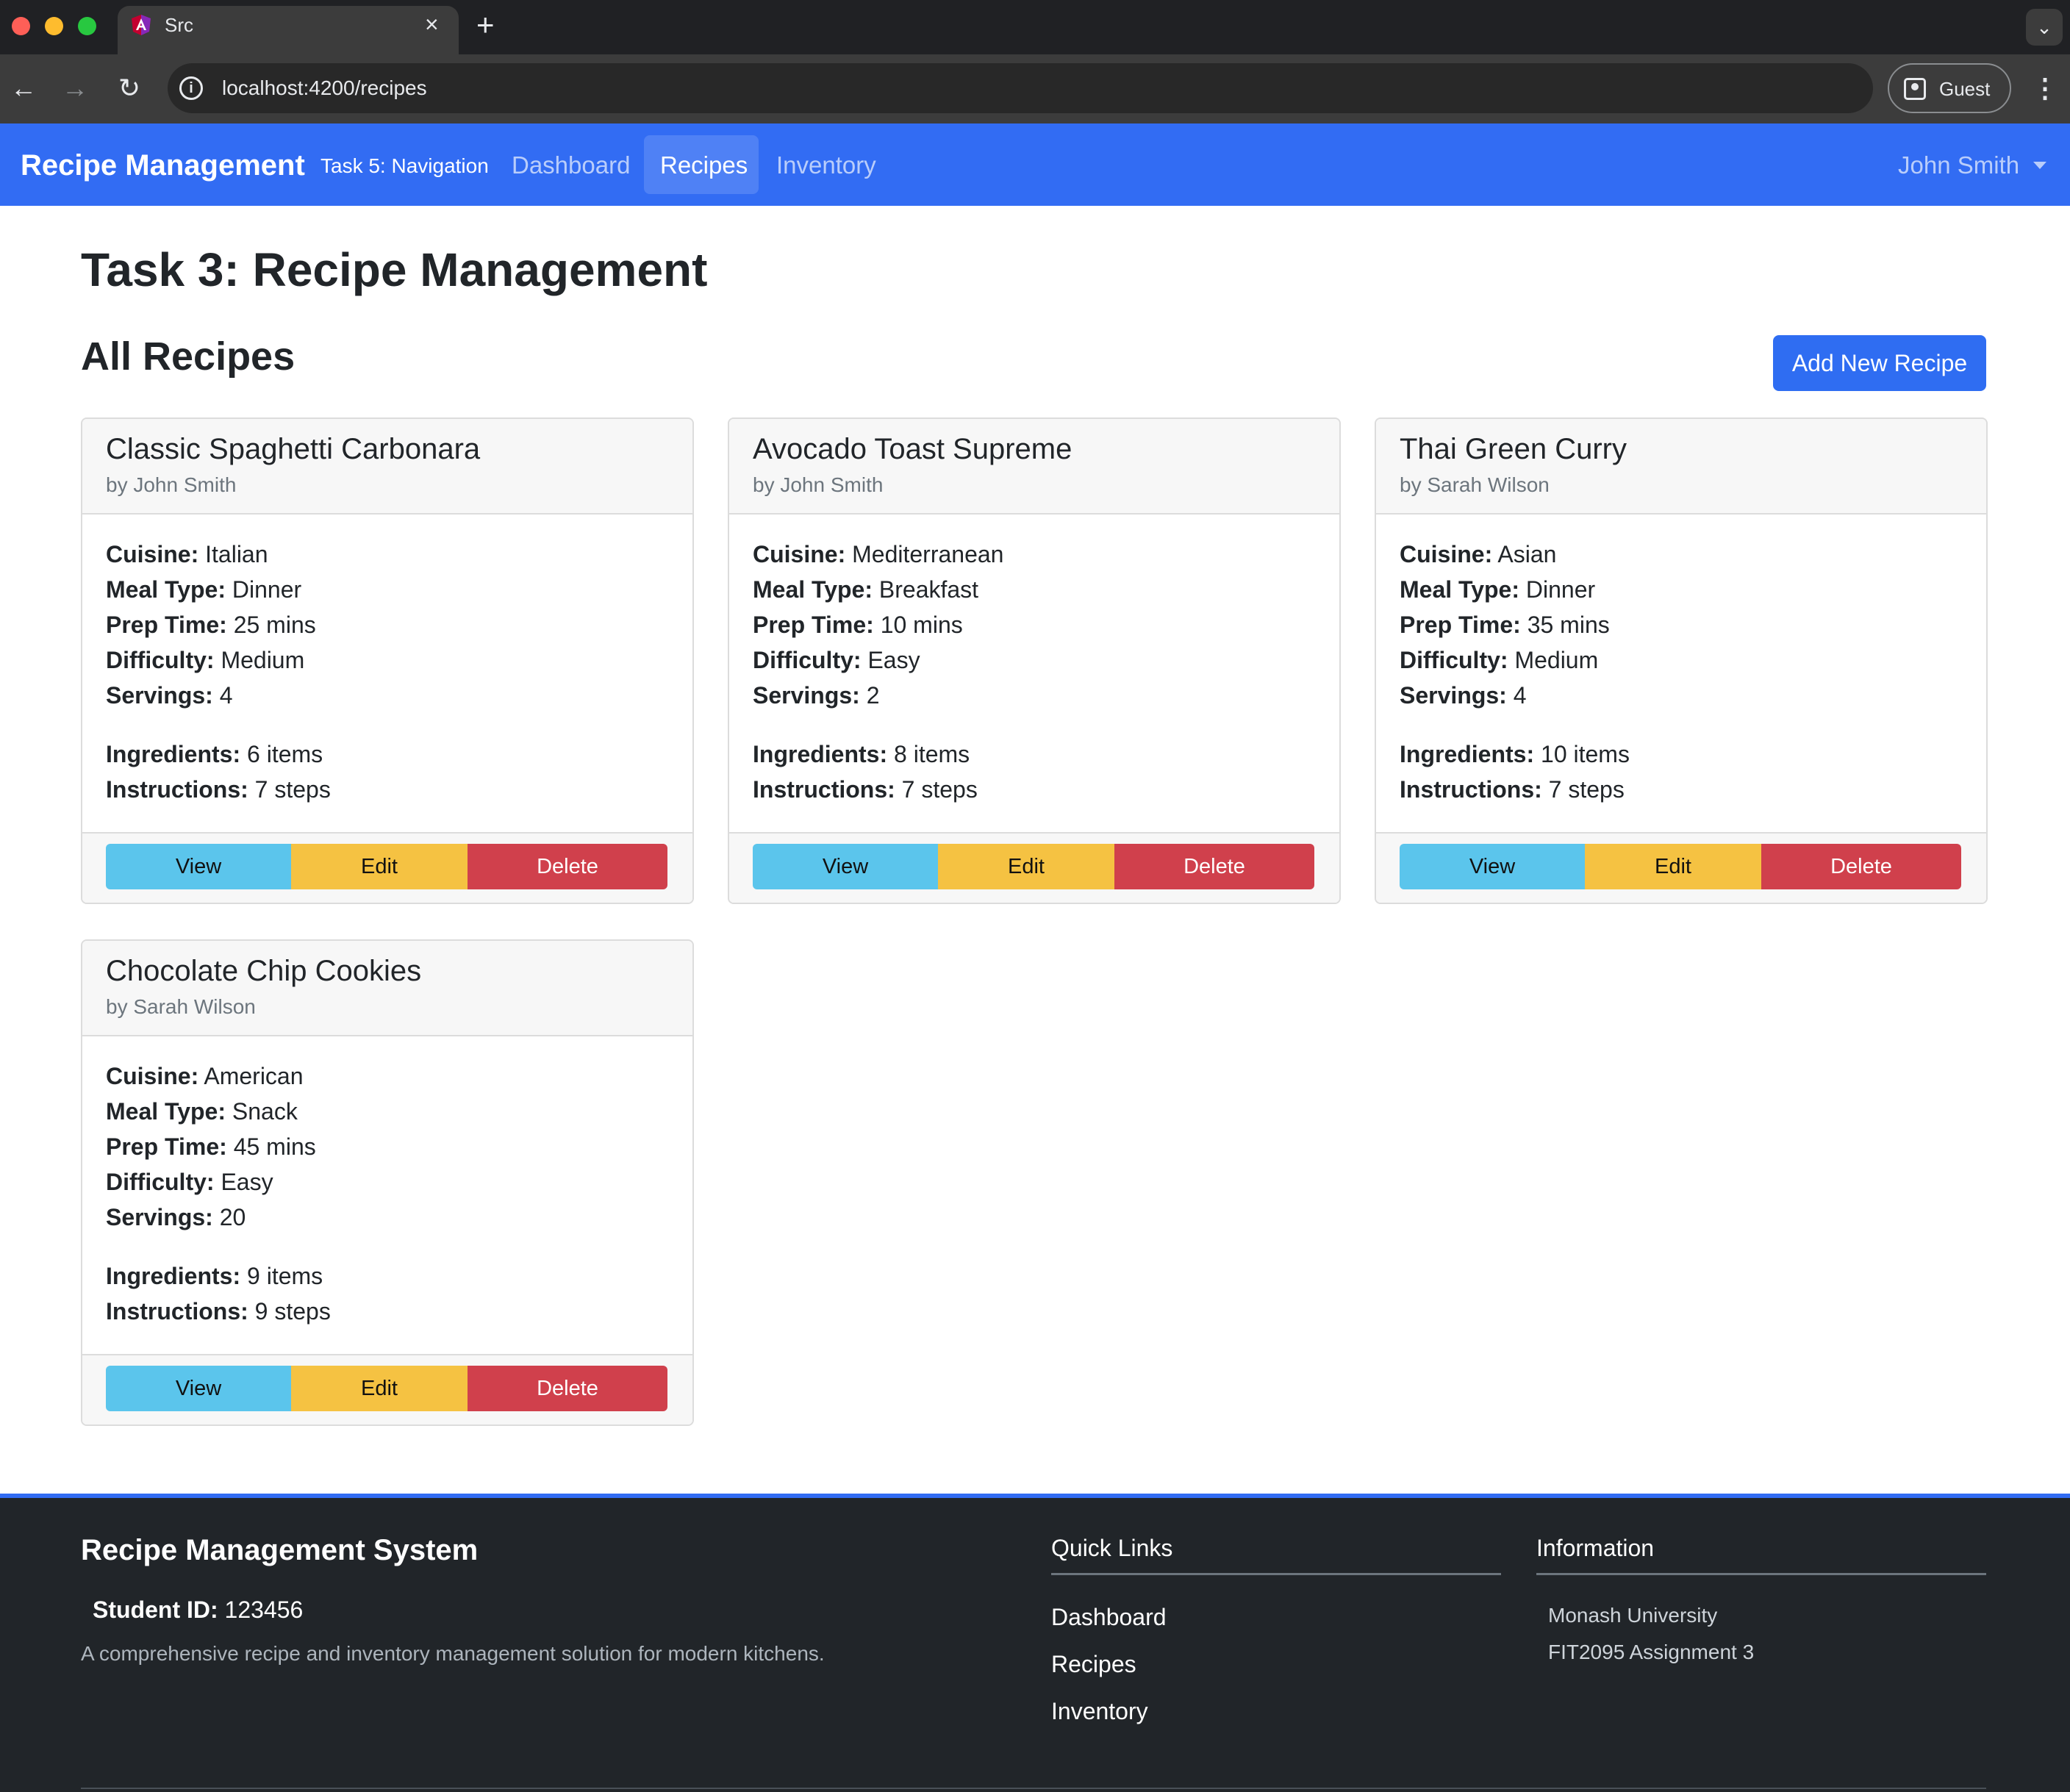  What do you see at coordinates (292, 1311) in the screenshot?
I see `instructions-value: 9 steps` at bounding box center [292, 1311].